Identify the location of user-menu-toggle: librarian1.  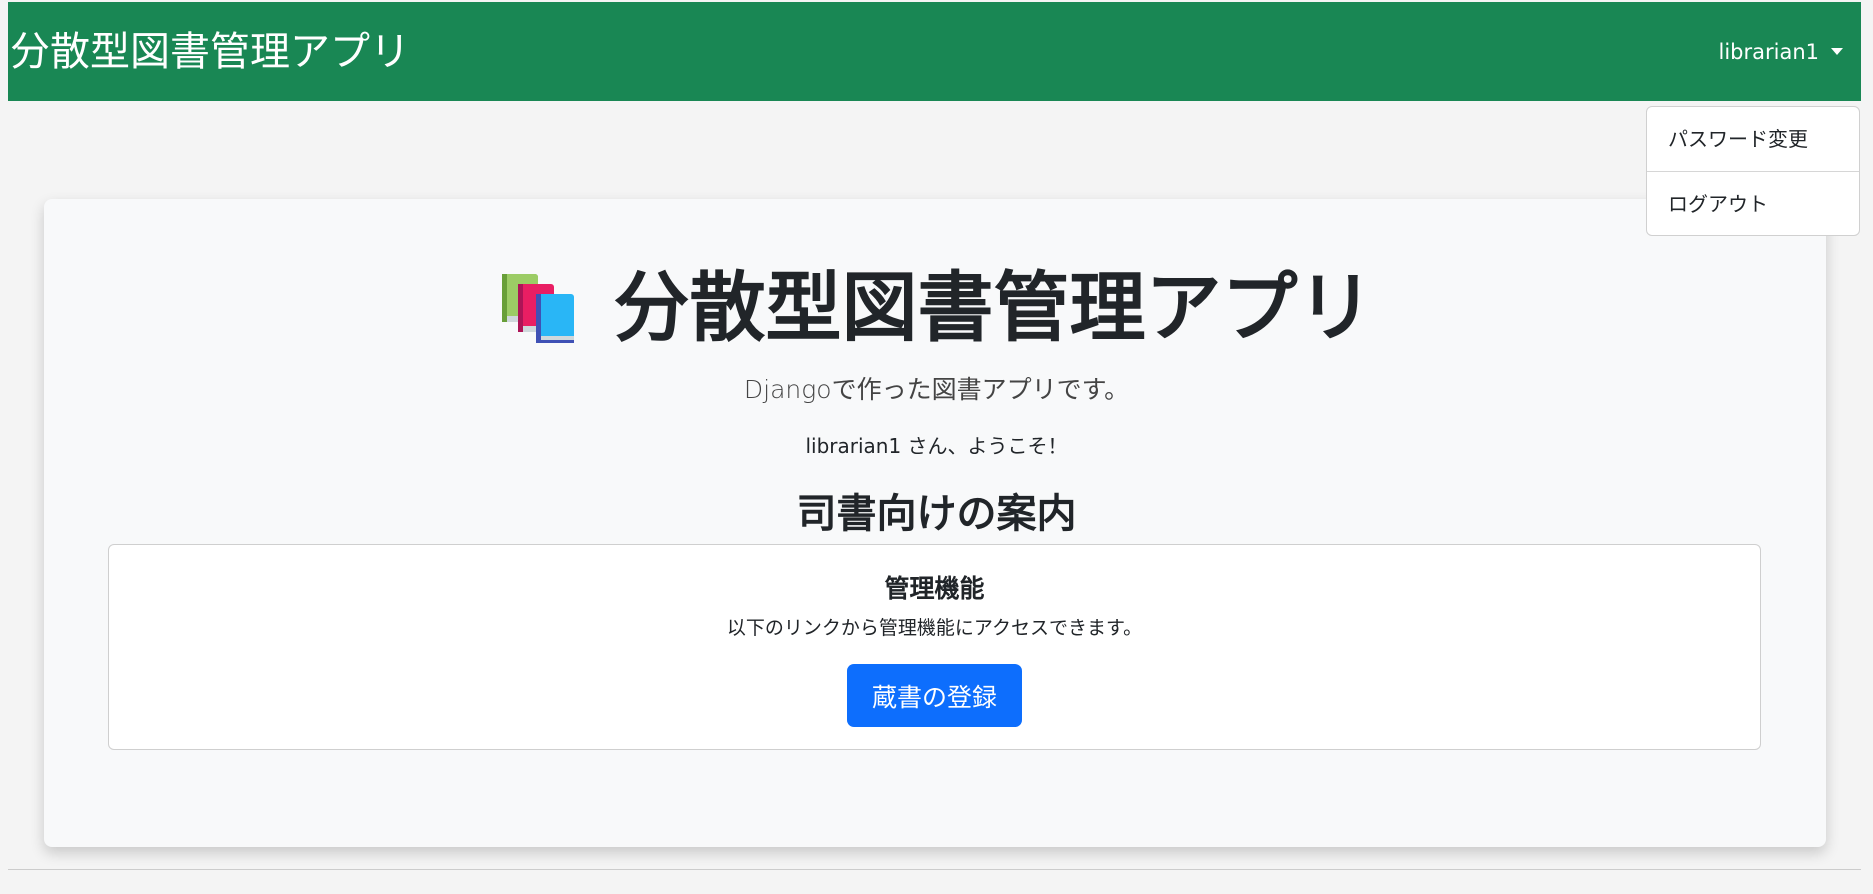
(1789, 52).